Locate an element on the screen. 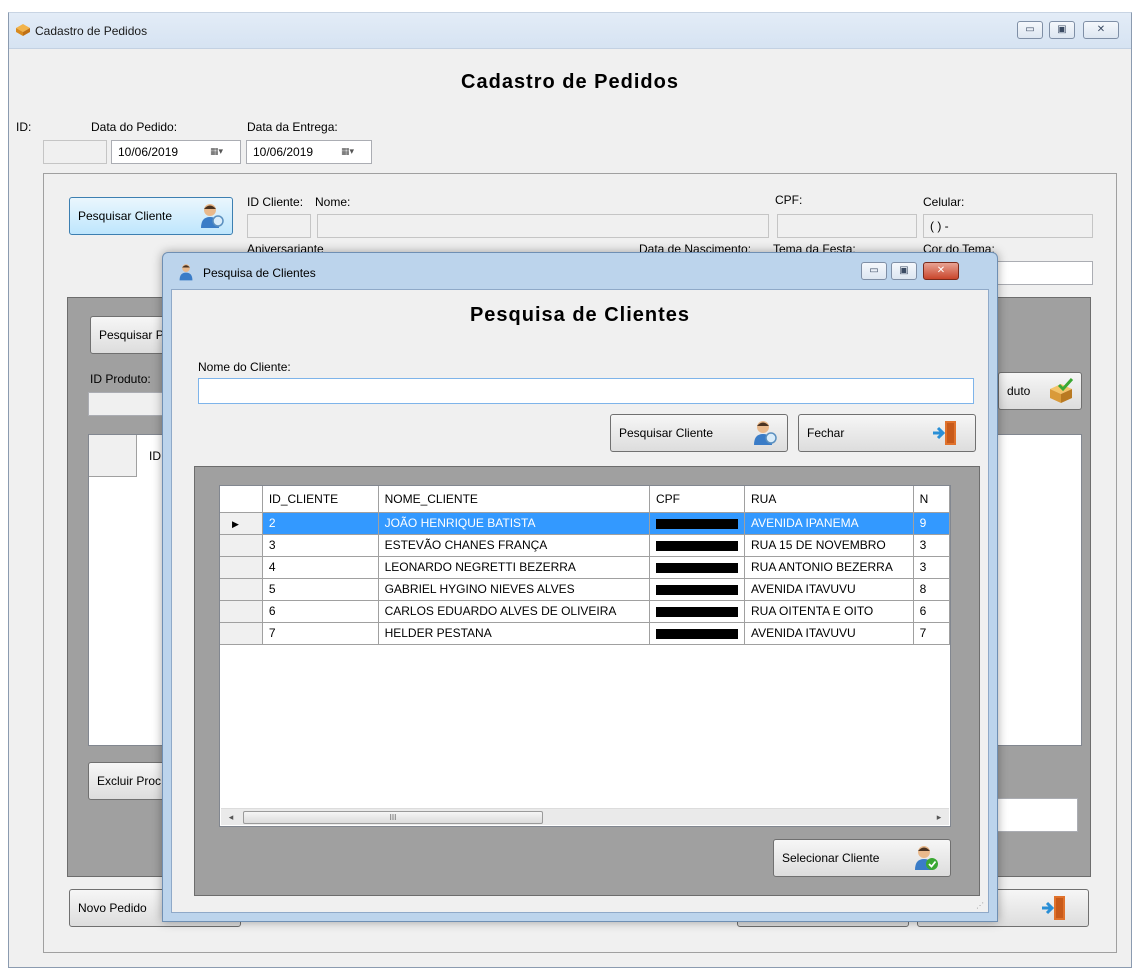 The width and height of the screenshot is (1132, 972). cell-nome: LEONARDO NEGRETTI BEZERRA is located at coordinates (514, 567).